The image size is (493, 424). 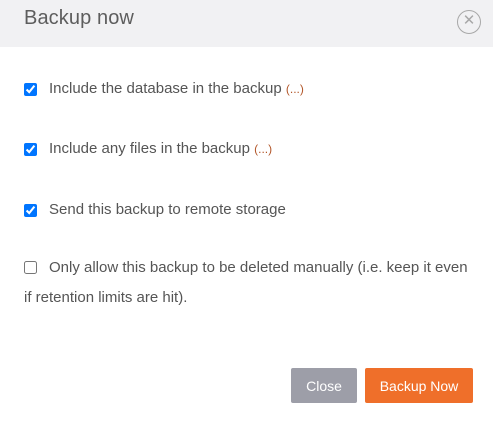 I want to click on close-icon: ✕, so click(x=469, y=22).